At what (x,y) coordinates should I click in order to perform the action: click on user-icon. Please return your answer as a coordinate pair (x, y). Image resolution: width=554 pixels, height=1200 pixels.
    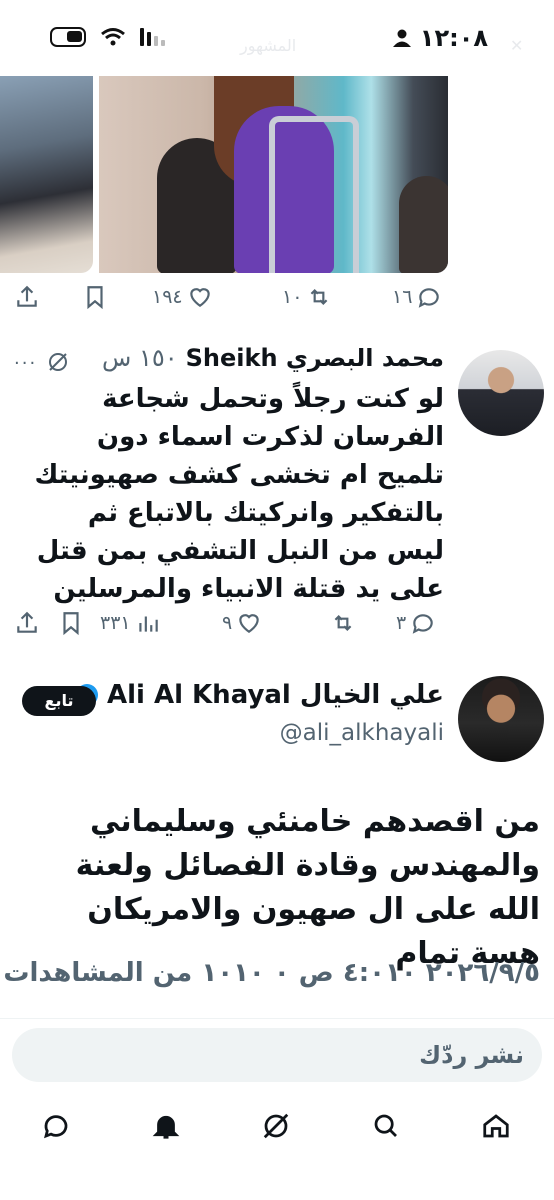
    Looking at the image, I should click on (401, 38).